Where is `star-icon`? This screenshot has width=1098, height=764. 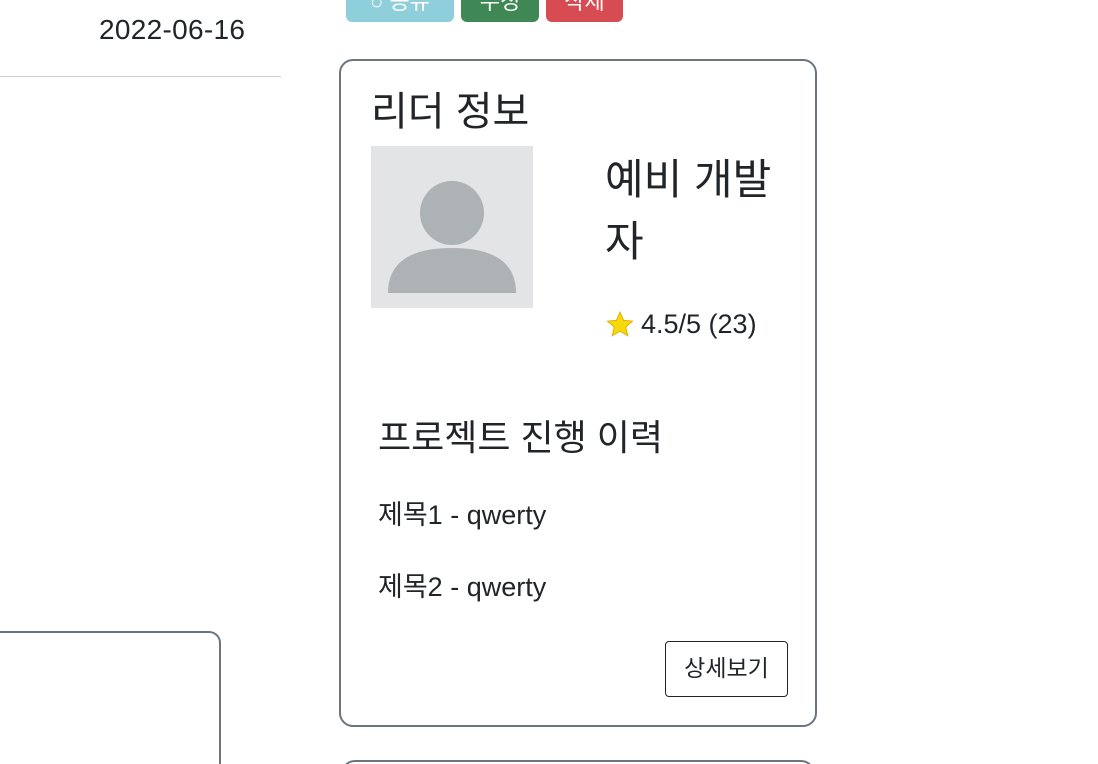
star-icon is located at coordinates (620, 323).